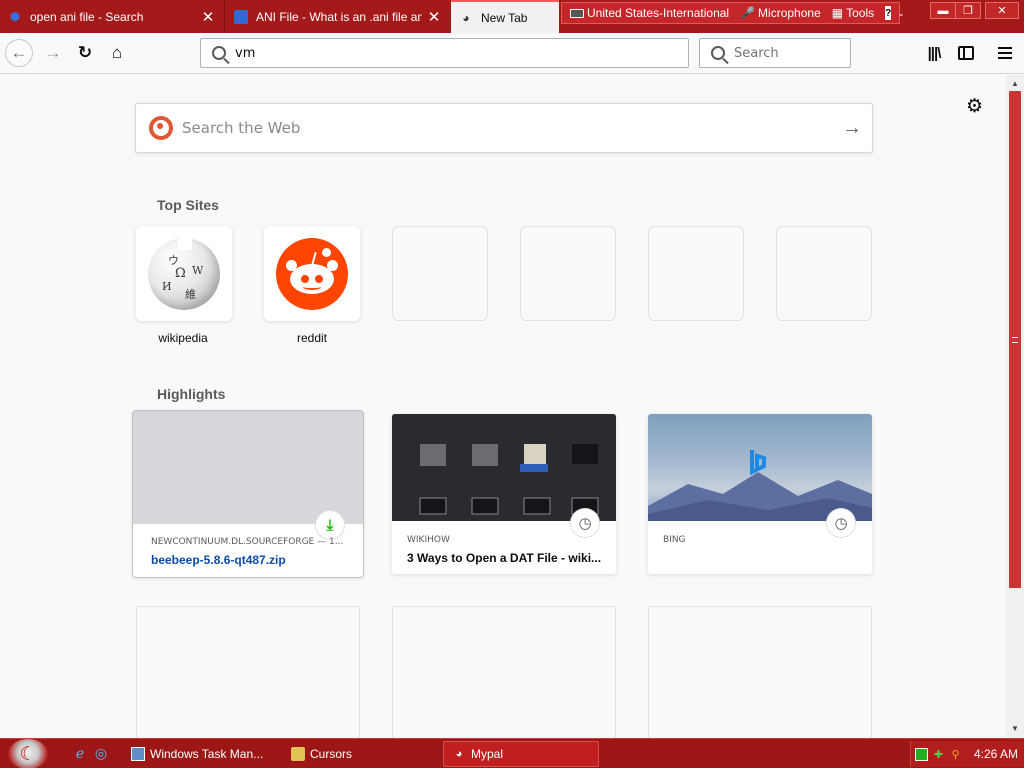 This screenshot has height=768, width=1024. I want to click on search-favicon-icon: ⬤, so click(15, 16).